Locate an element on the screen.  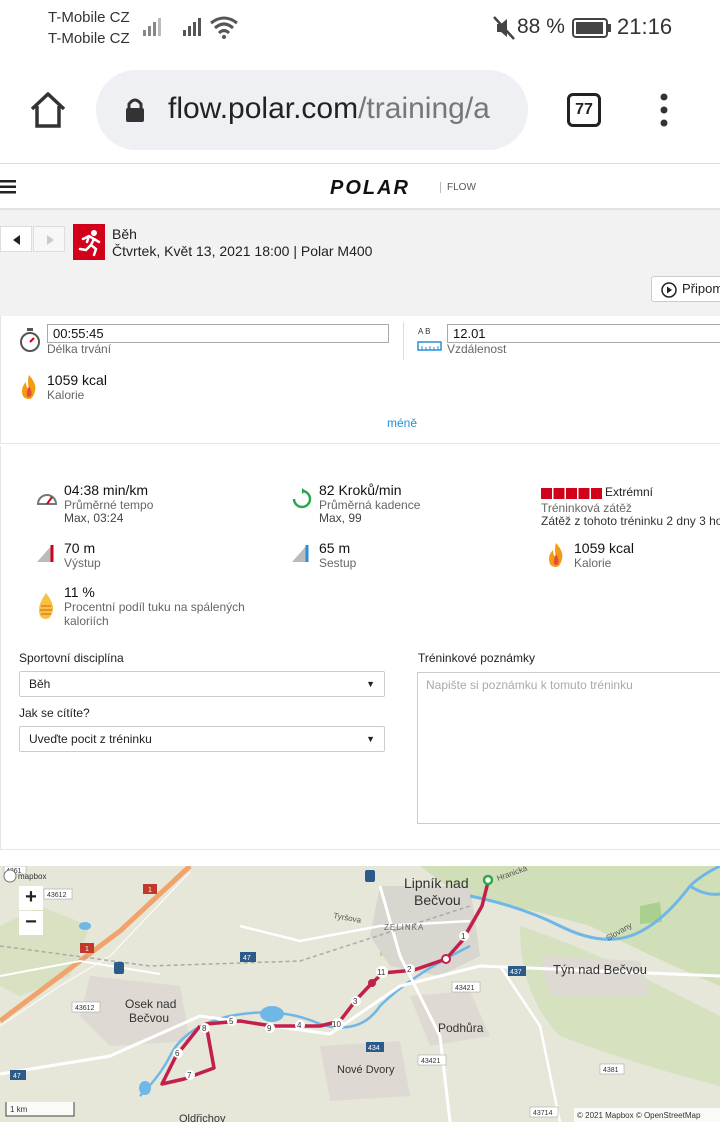
running-icon is located at coordinates (89, 242).